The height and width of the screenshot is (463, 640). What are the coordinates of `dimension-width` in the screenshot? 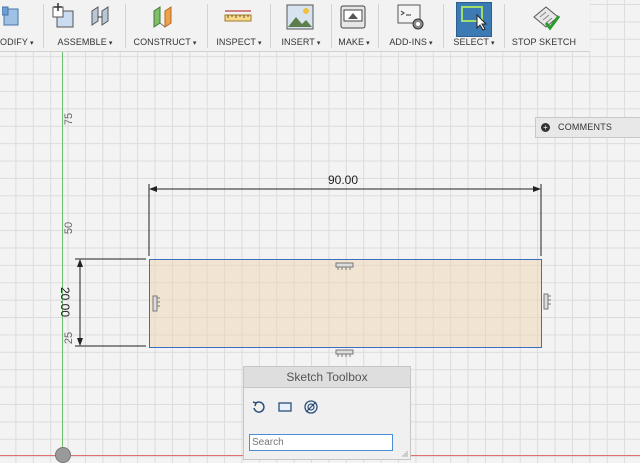 It's located at (345, 220).